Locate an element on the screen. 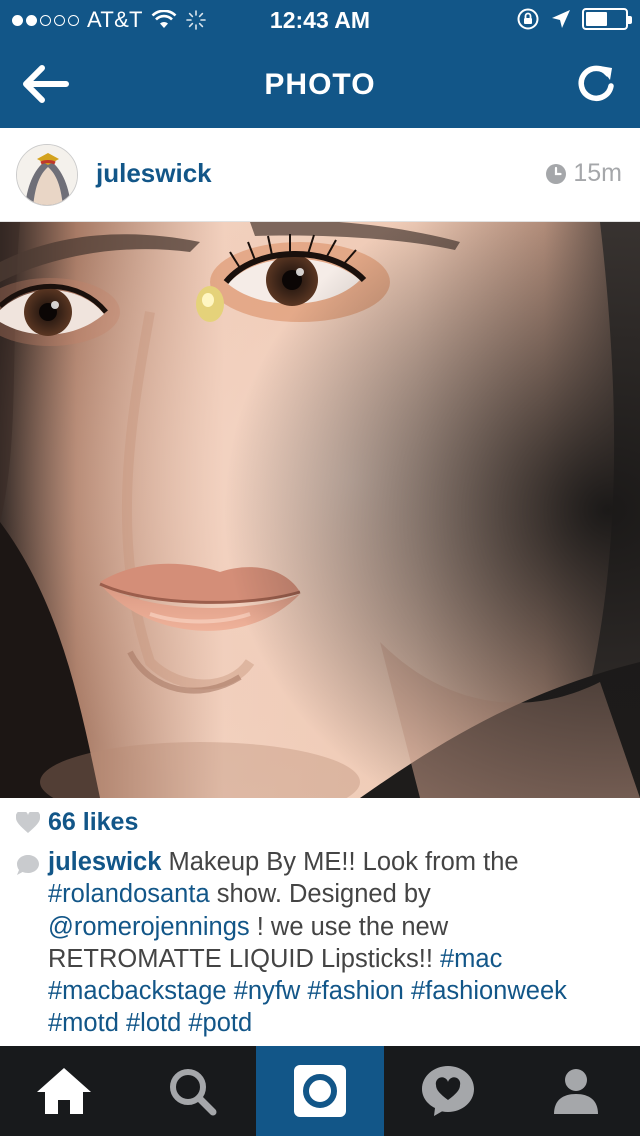 The image size is (640, 1136). battery-icon is located at coordinates (607, 19).